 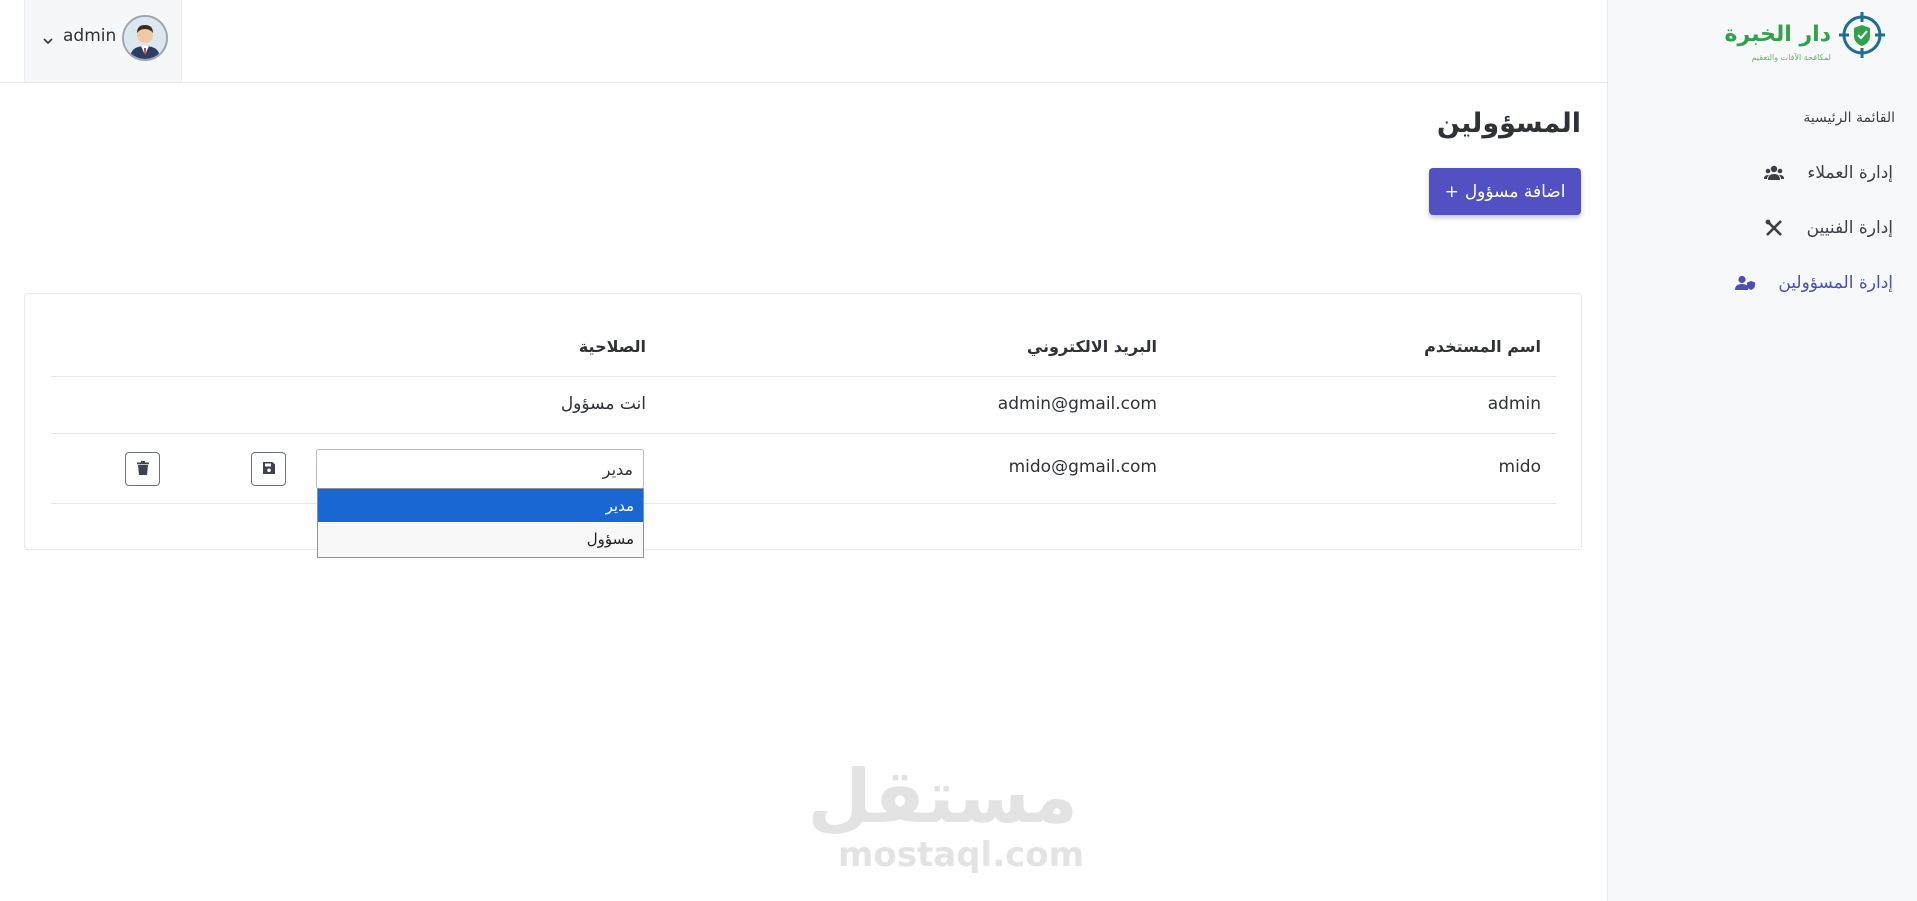 What do you see at coordinates (961, 855) in the screenshot?
I see `watermark-english: mostaql.com` at bounding box center [961, 855].